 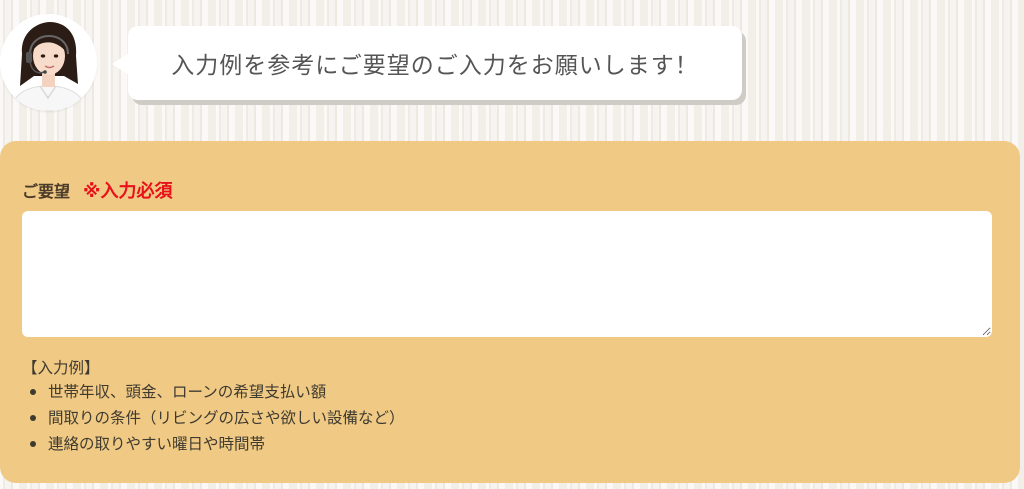 I want to click on operator-headset-icon, so click(x=48, y=62).